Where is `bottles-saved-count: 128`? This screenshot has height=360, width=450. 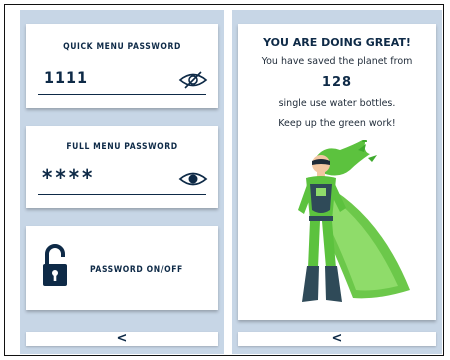
bottles-saved-count: 128 is located at coordinates (337, 82).